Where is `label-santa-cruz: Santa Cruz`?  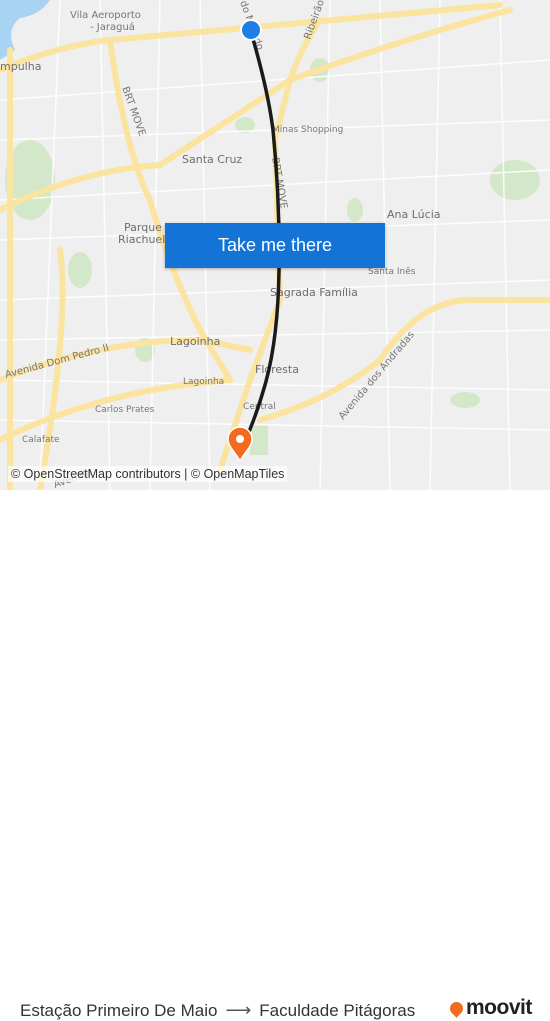
label-santa-cruz: Santa Cruz is located at coordinates (212, 159).